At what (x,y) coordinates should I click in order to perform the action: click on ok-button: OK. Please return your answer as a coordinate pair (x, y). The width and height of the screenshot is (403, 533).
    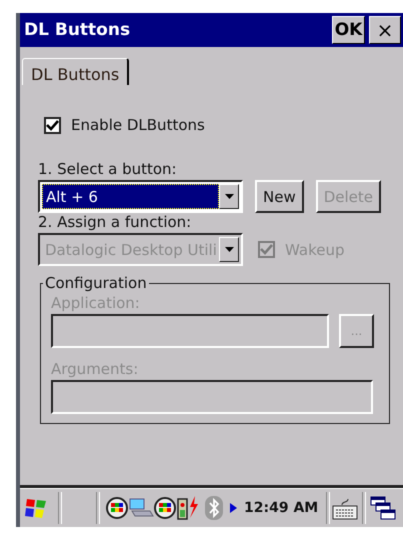
    Looking at the image, I should click on (348, 30).